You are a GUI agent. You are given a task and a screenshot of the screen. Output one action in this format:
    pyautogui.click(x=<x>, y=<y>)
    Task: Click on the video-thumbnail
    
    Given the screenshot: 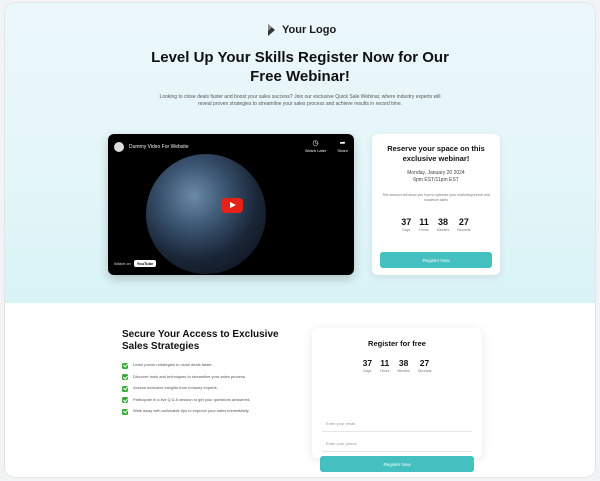 What is the action you would take?
    pyautogui.click(x=206, y=214)
    